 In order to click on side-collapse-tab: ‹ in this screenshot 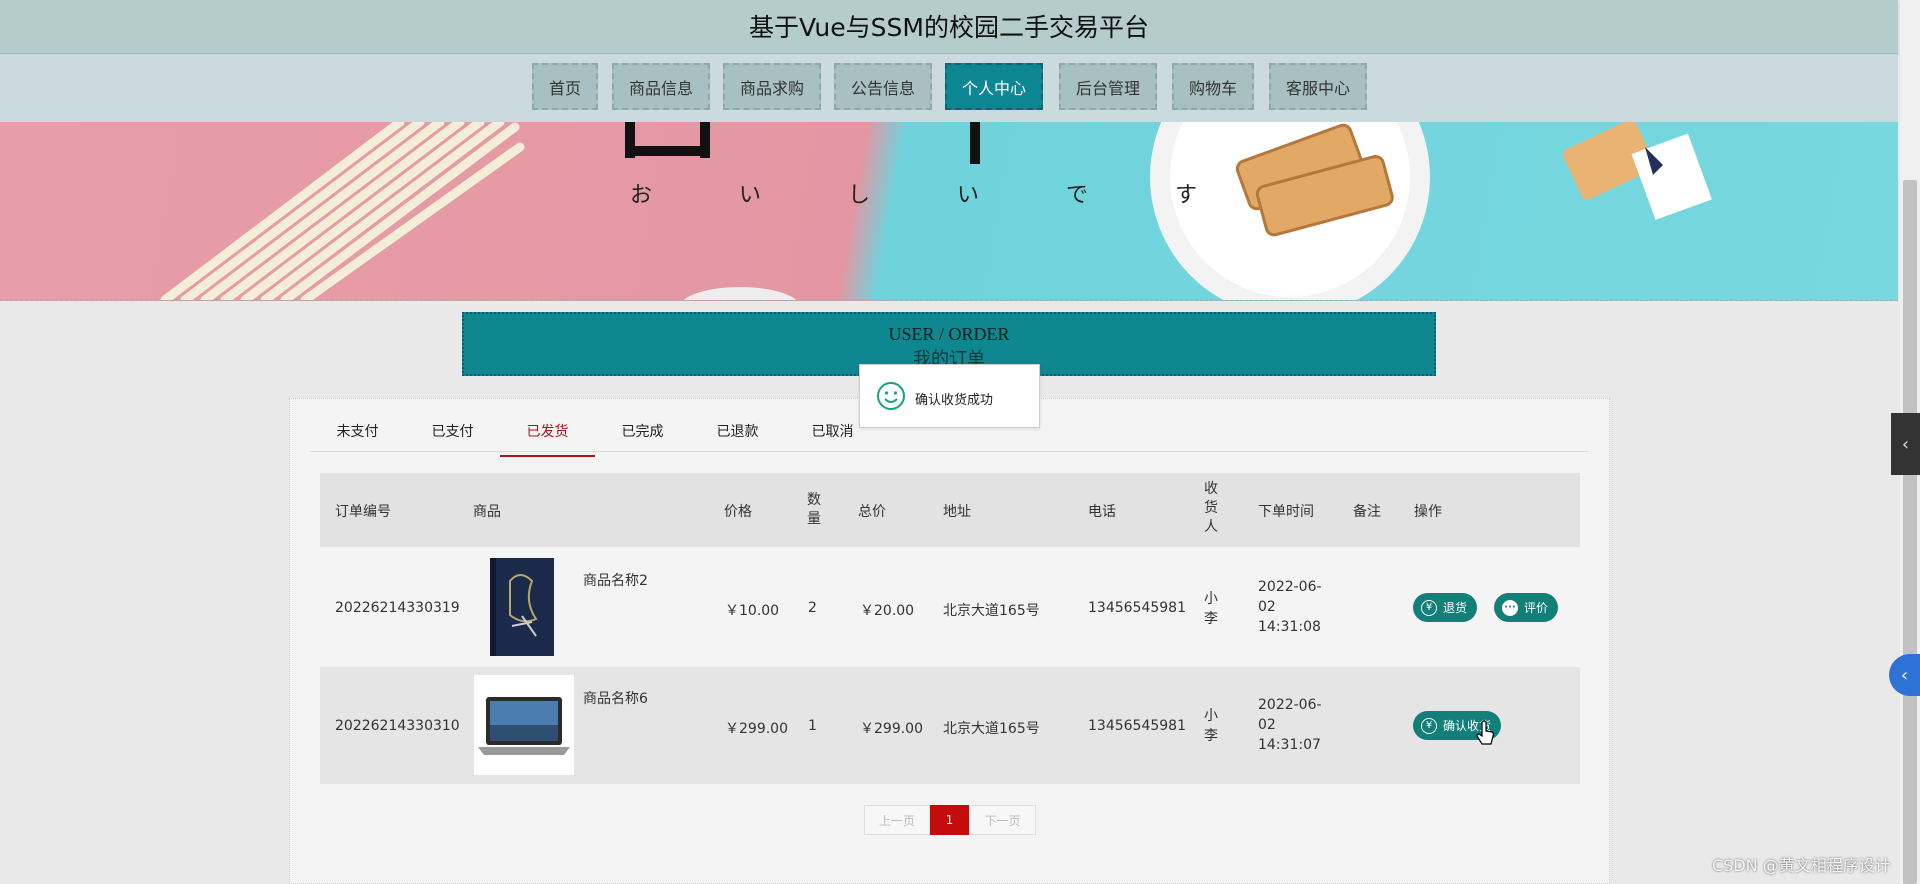, I will do `click(1905, 444)`.